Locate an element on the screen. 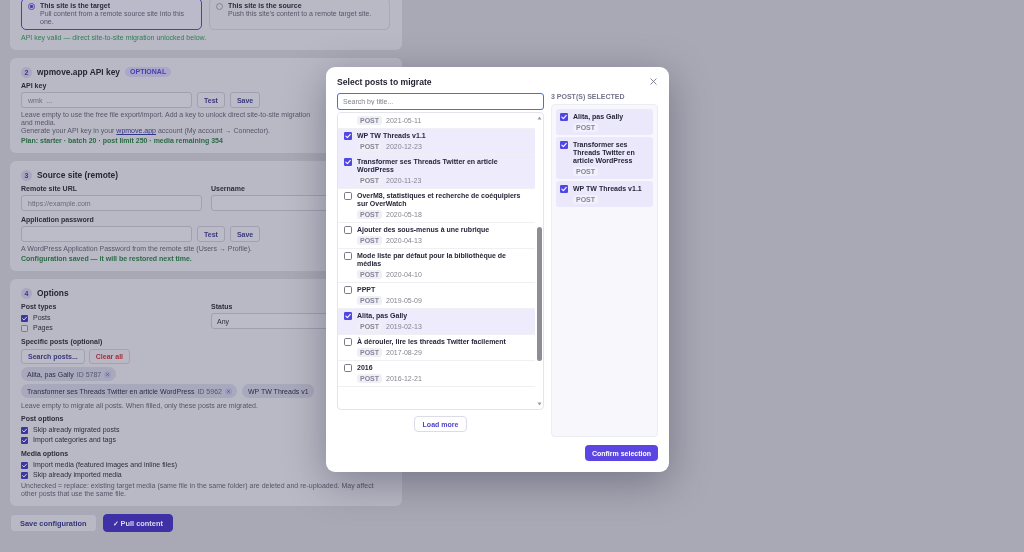 The width and height of the screenshot is (1024, 552). close-icon is located at coordinates (653, 81).